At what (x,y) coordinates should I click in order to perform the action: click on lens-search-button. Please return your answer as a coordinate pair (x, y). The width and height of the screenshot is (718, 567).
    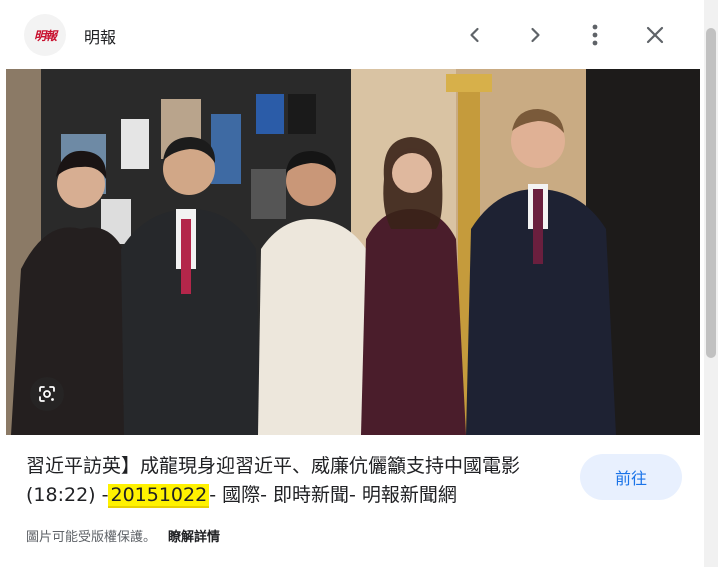
    Looking at the image, I should click on (47, 394).